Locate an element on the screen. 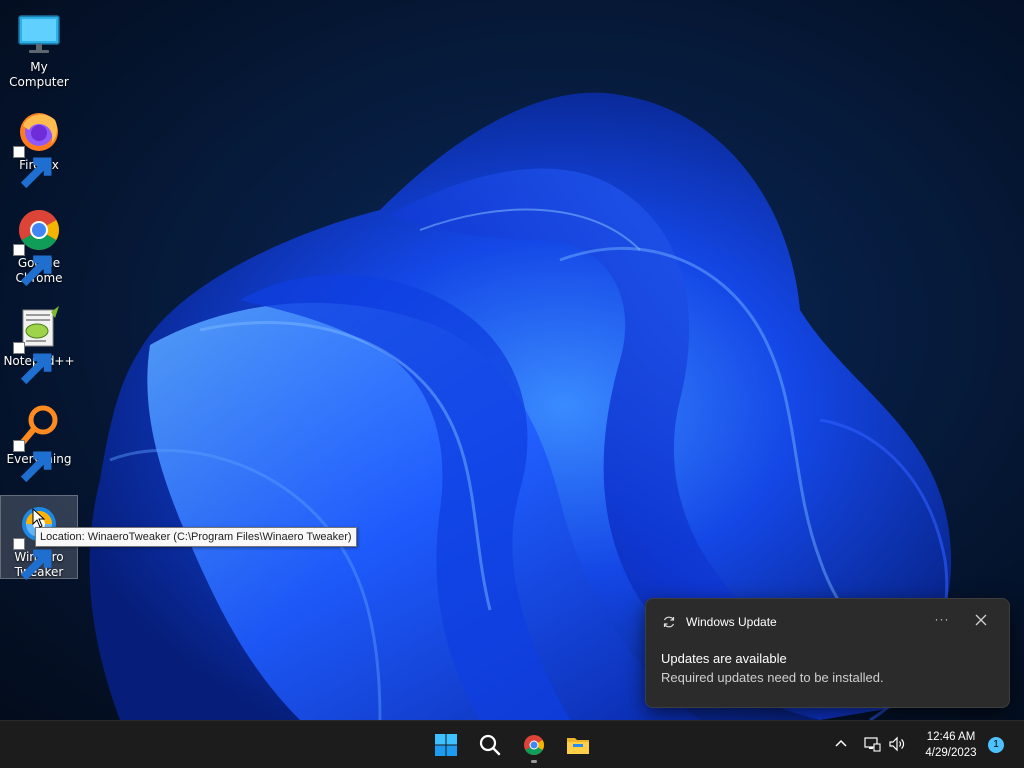 The height and width of the screenshot is (768, 1024). firefox-icon is located at coordinates (38, 148).